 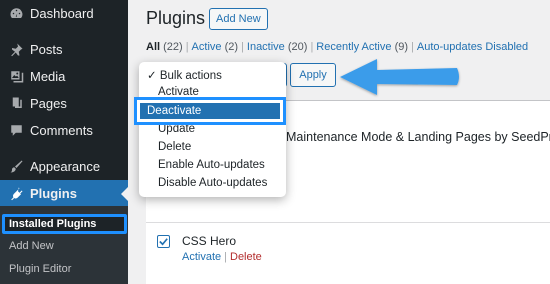 I want to click on option-bulk-actions: ✓ Bulk actions, so click(x=184, y=75).